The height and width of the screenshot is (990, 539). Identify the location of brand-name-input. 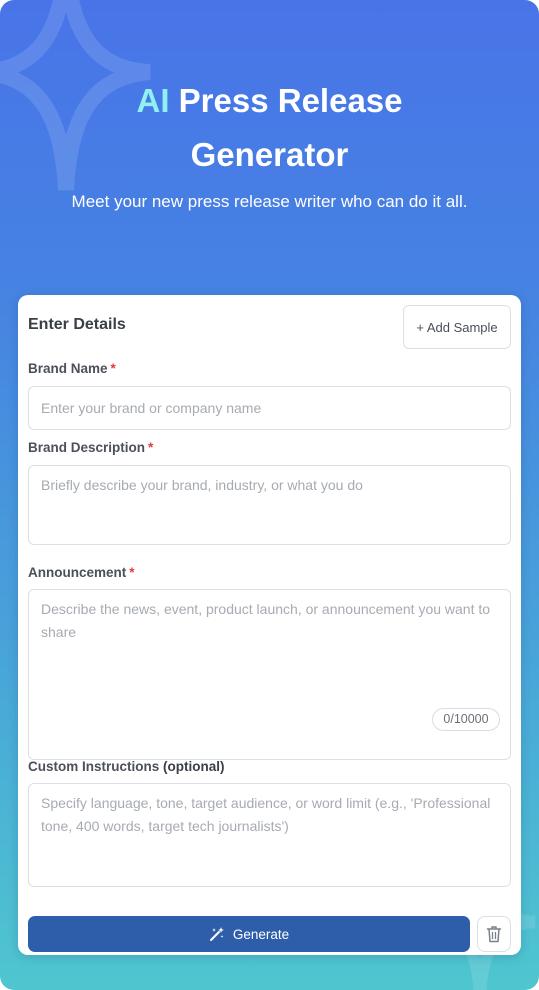
(269, 408).